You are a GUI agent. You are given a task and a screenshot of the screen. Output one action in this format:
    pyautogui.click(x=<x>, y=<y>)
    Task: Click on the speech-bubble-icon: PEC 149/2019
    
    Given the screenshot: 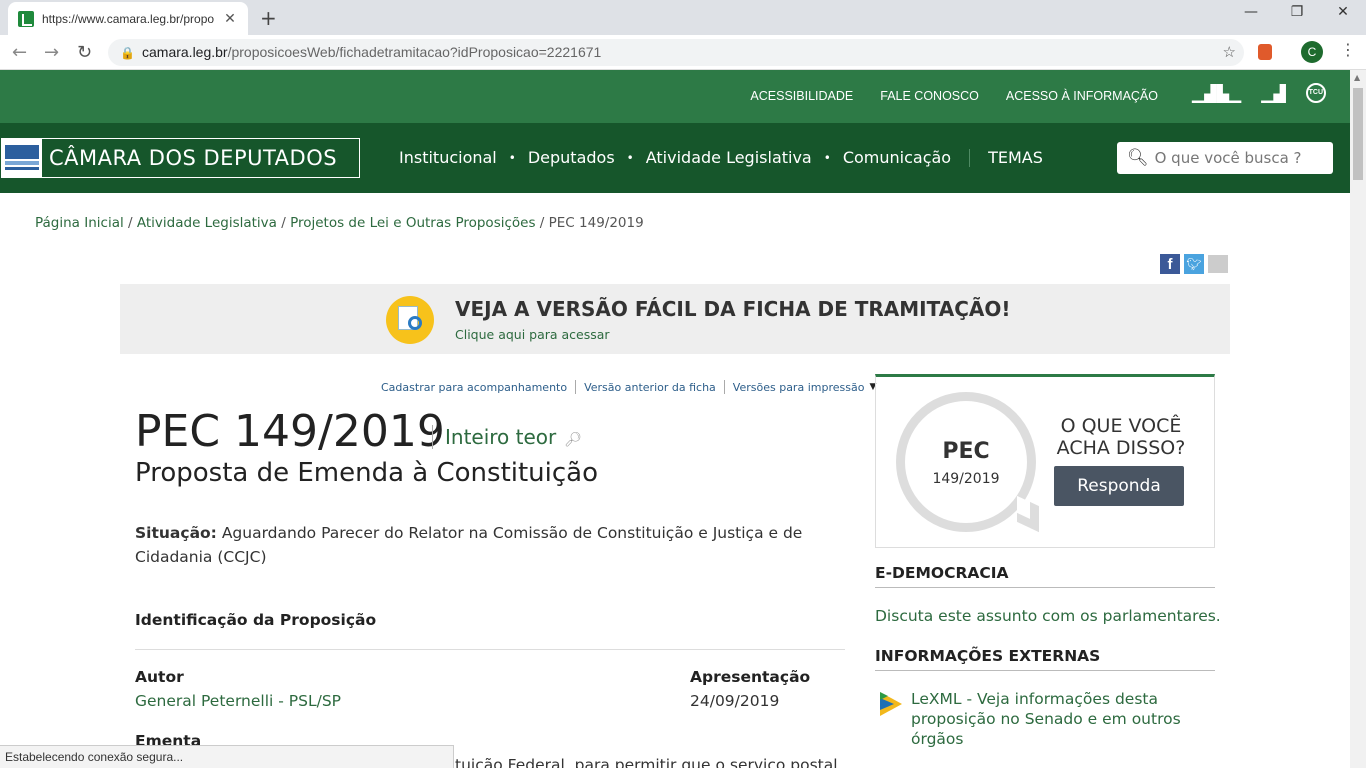 What is the action you would take?
    pyautogui.click(x=967, y=462)
    